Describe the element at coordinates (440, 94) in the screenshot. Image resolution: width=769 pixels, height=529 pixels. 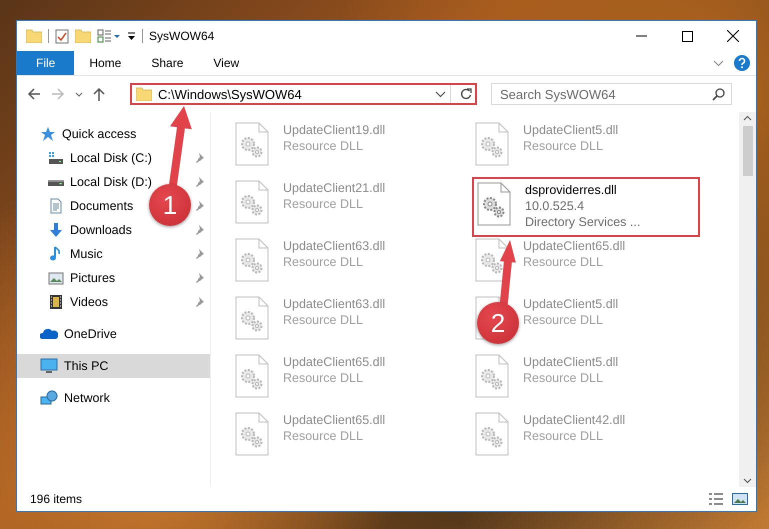
I see `chevron-down-icon` at that location.